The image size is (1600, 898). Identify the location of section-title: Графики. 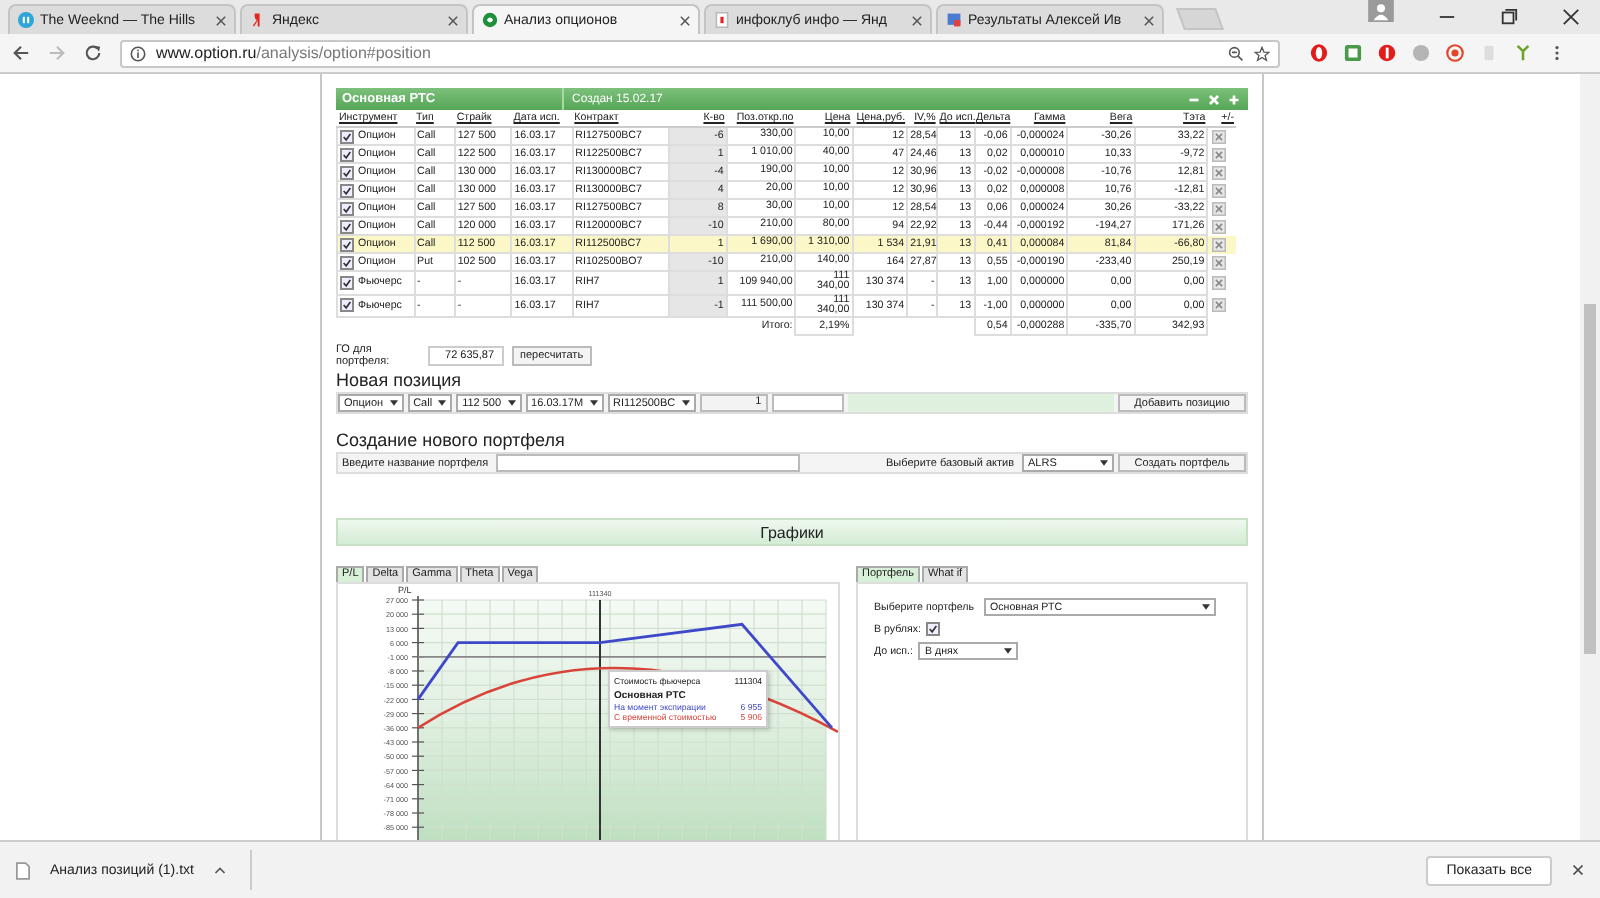
(792, 532).